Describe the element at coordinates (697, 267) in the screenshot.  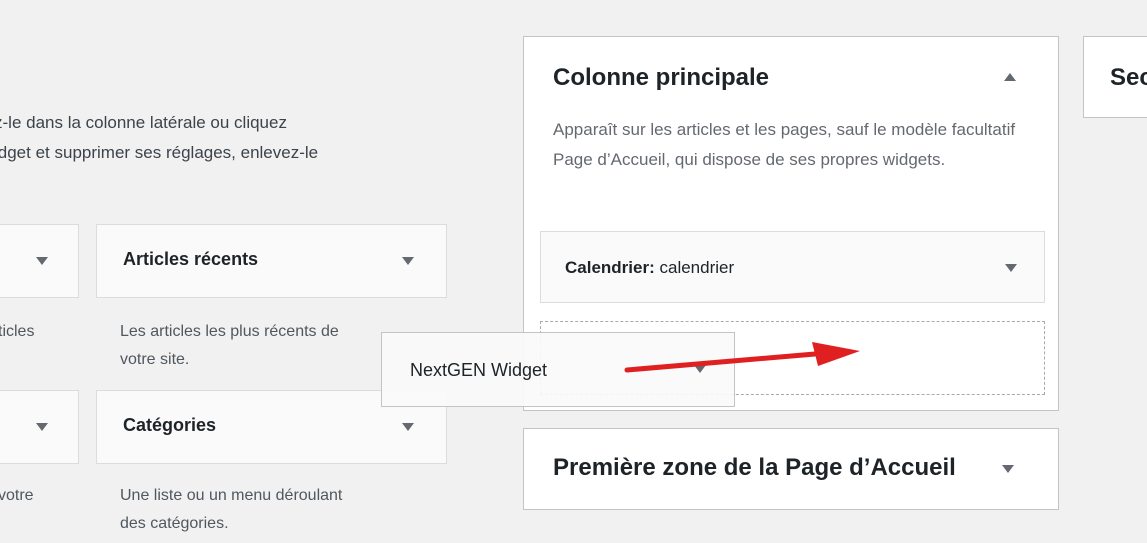
I see `widget-instance-name: calendrier` at that location.